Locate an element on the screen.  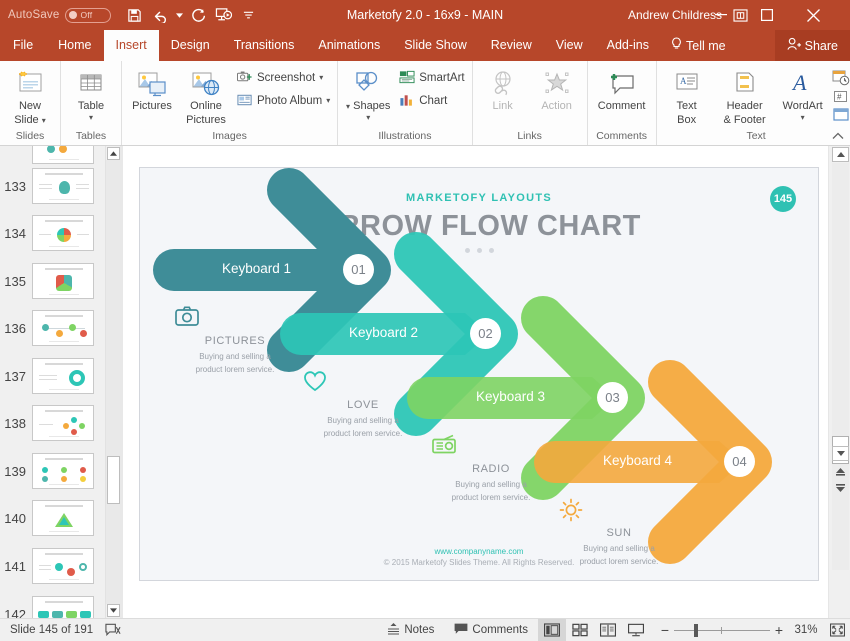
tab-view: View is located at coordinates (569, 45).